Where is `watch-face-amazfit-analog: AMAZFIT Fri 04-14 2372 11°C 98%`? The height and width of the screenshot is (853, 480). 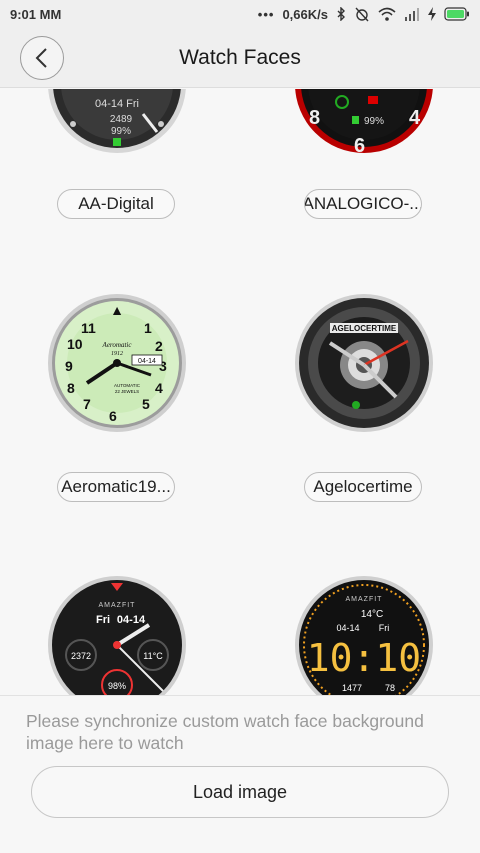 watch-face-amazfit-analog: AMAZFIT Fri 04-14 2372 11°C 98% is located at coordinates (117, 635).